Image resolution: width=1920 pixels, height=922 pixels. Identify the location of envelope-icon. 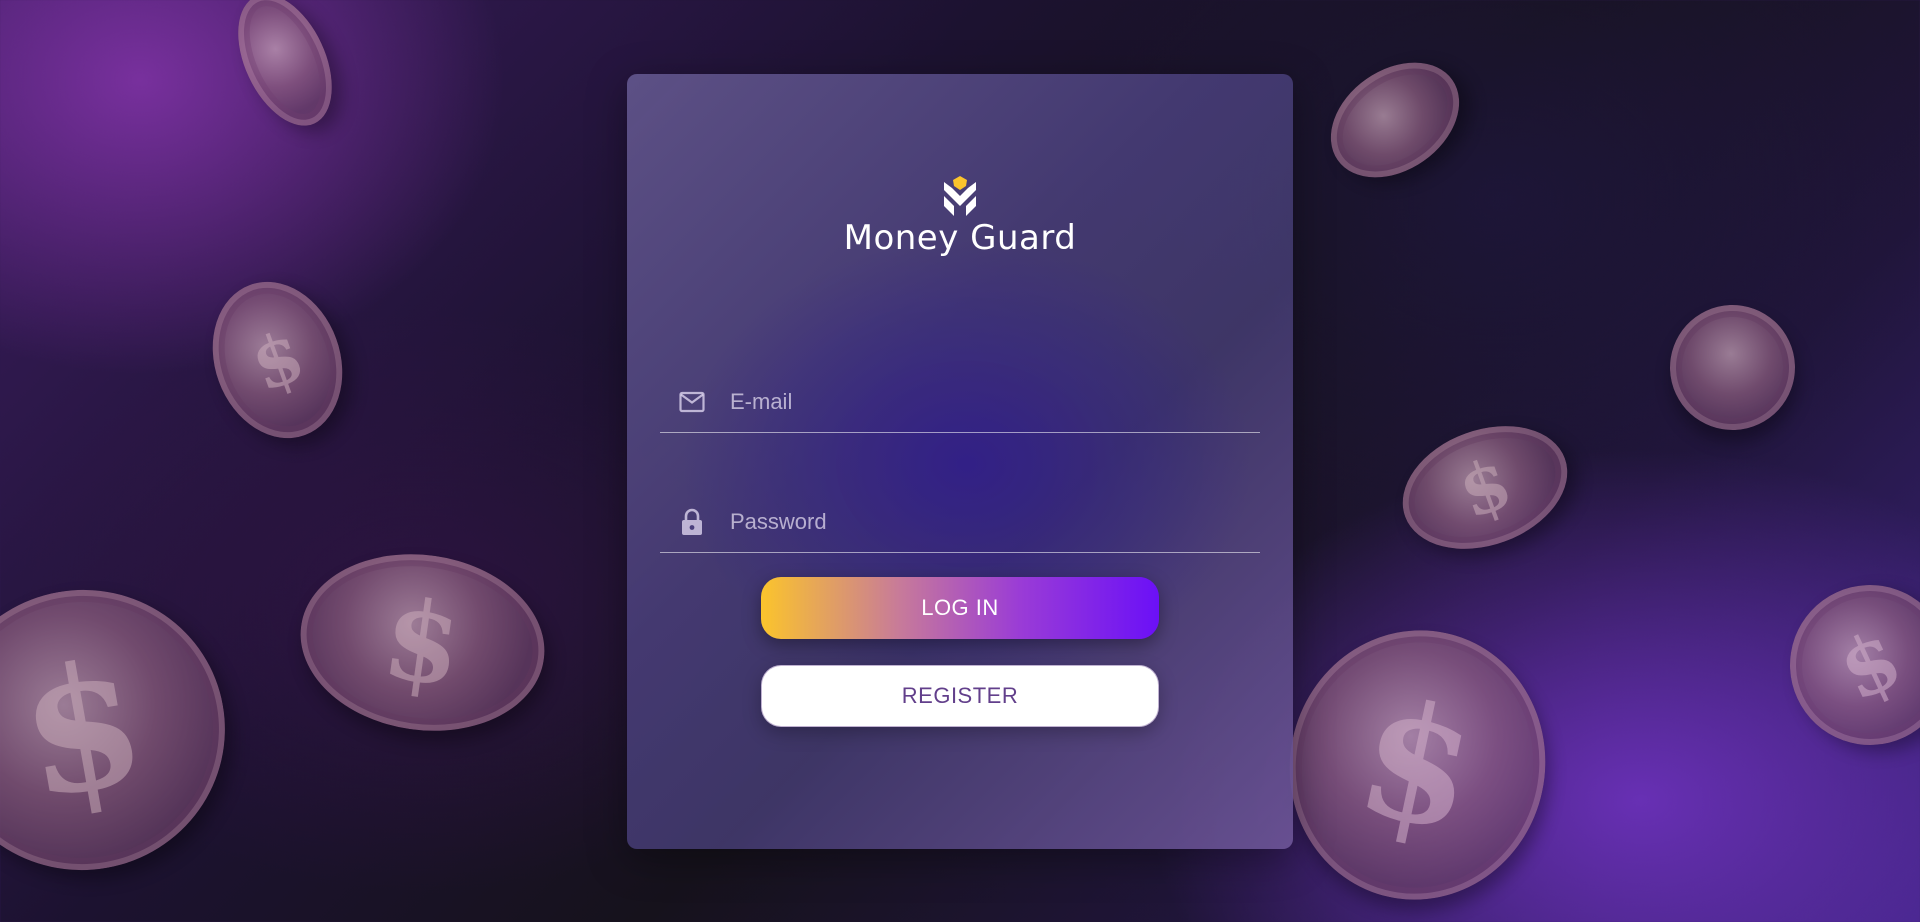
(692, 402).